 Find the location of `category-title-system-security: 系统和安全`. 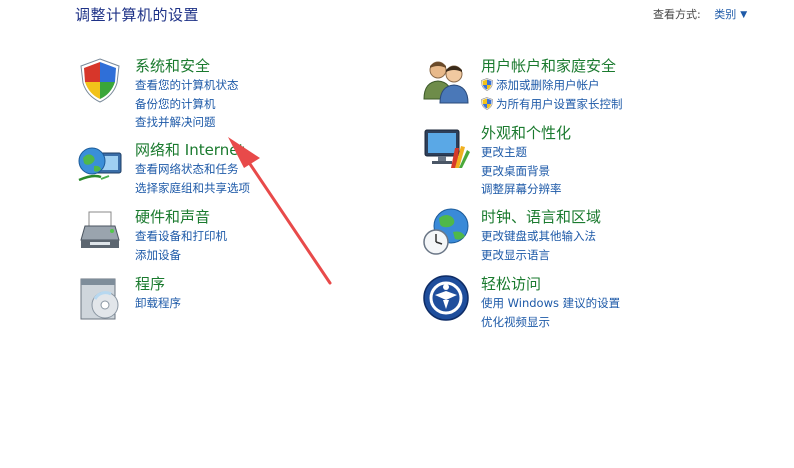

category-title-system-security: 系统和安全 is located at coordinates (172, 65).